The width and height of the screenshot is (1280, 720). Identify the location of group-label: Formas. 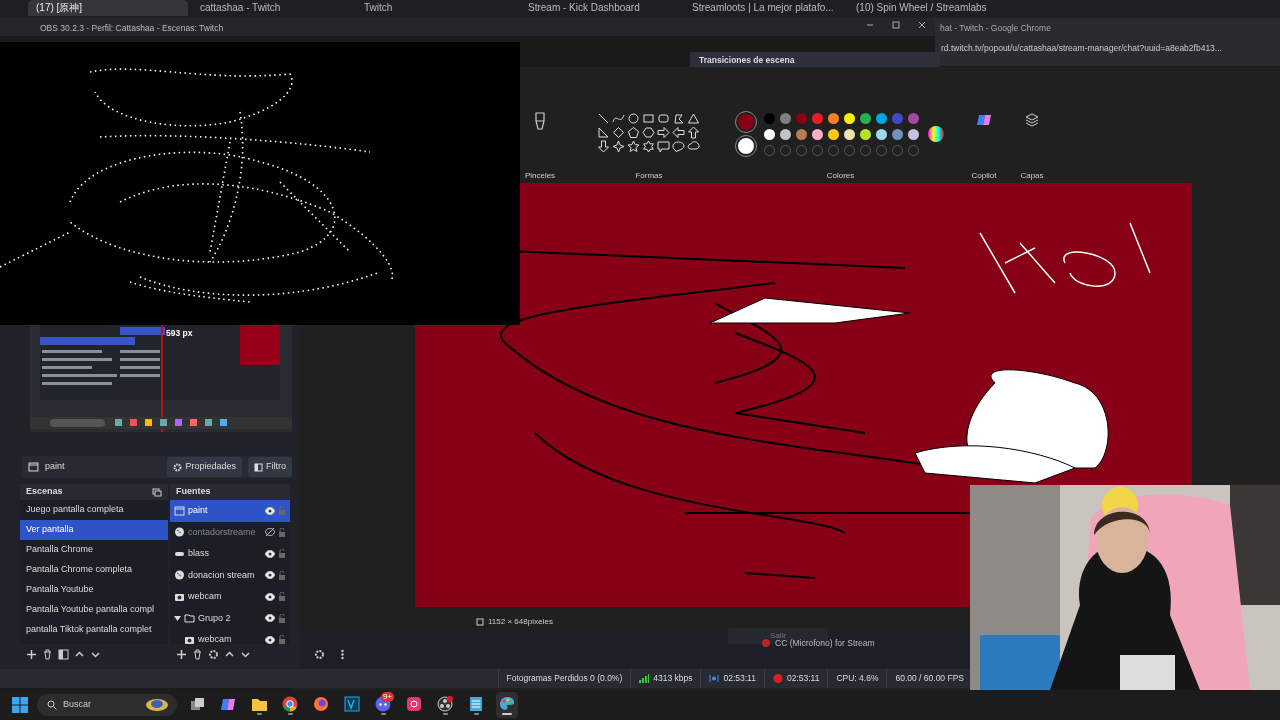
(649, 176).